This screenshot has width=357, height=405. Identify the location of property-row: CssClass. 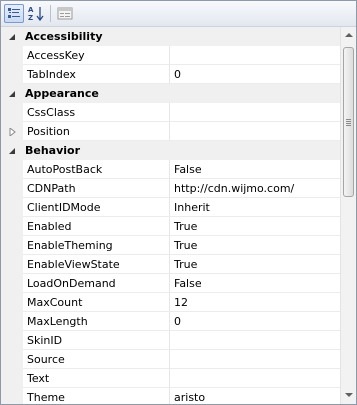
(170, 112).